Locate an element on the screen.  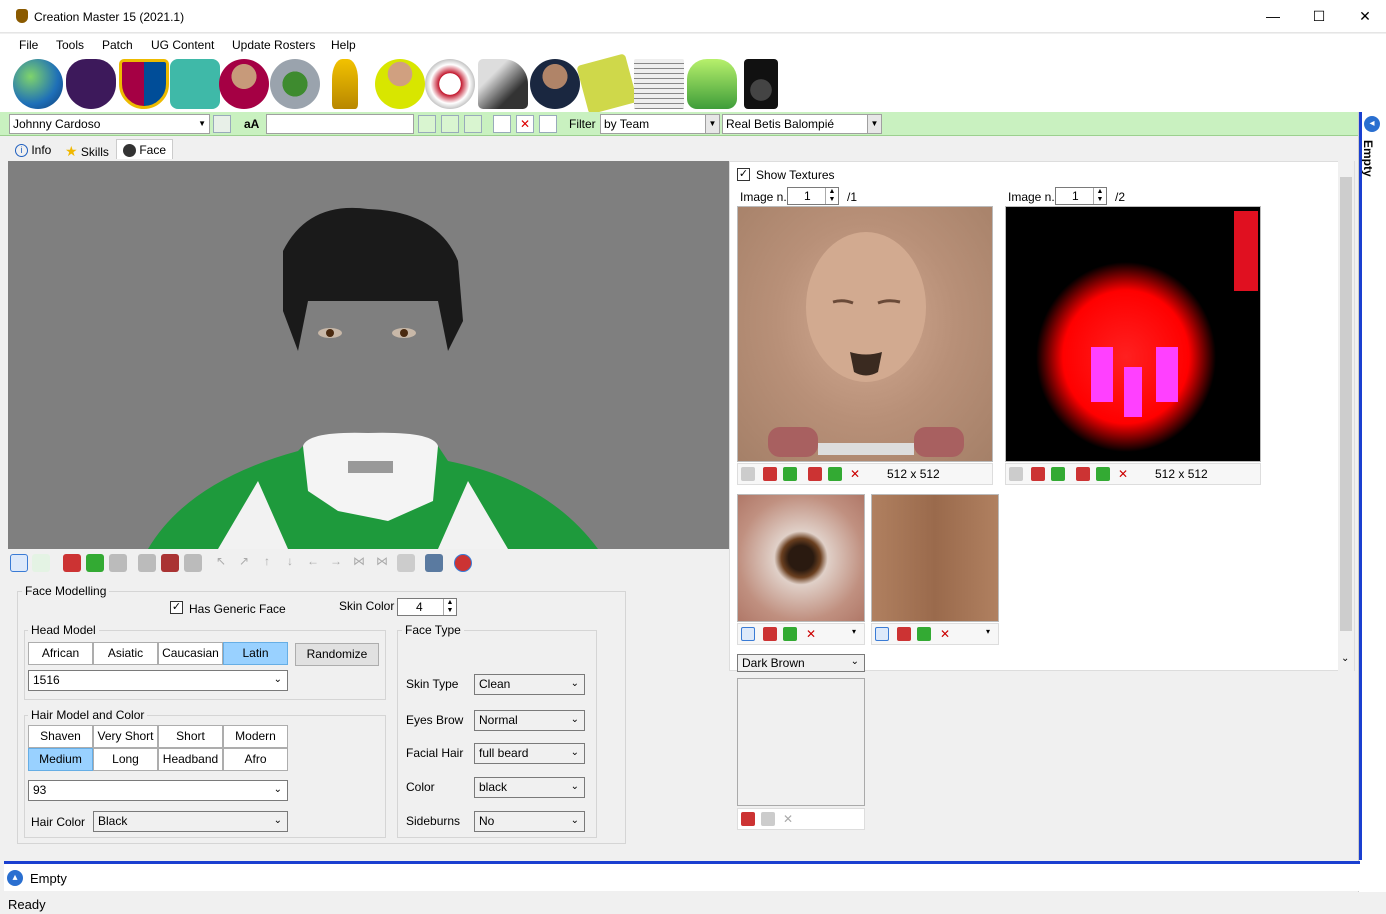
trophy-icon is located at coordinates (345, 84).